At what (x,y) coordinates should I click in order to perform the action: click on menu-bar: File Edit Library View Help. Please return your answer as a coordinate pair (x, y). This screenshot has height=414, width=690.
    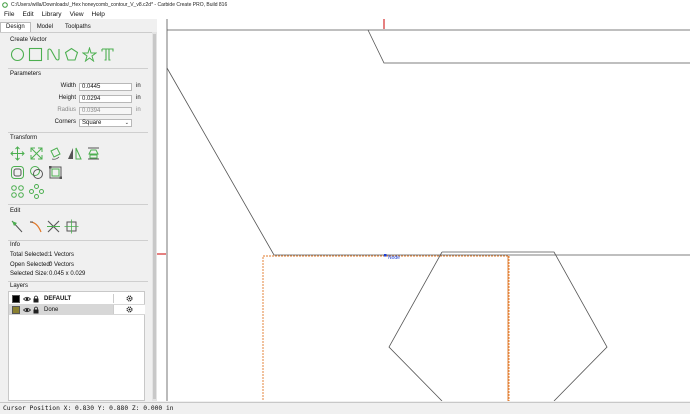
    Looking at the image, I should click on (345, 14).